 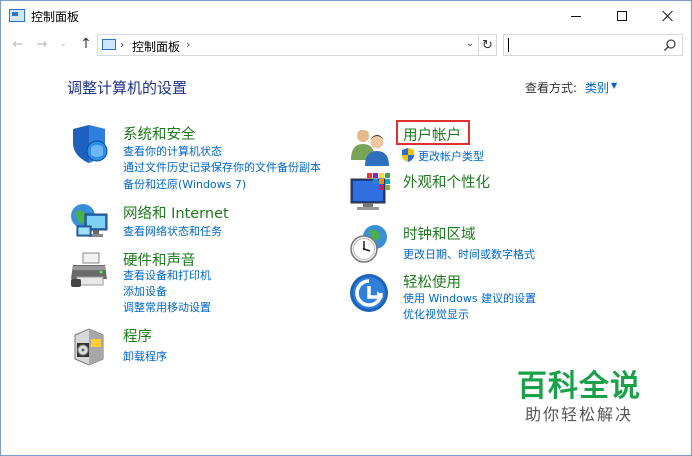 What do you see at coordinates (90, 144) in the screenshot?
I see `security-shield-icon` at bounding box center [90, 144].